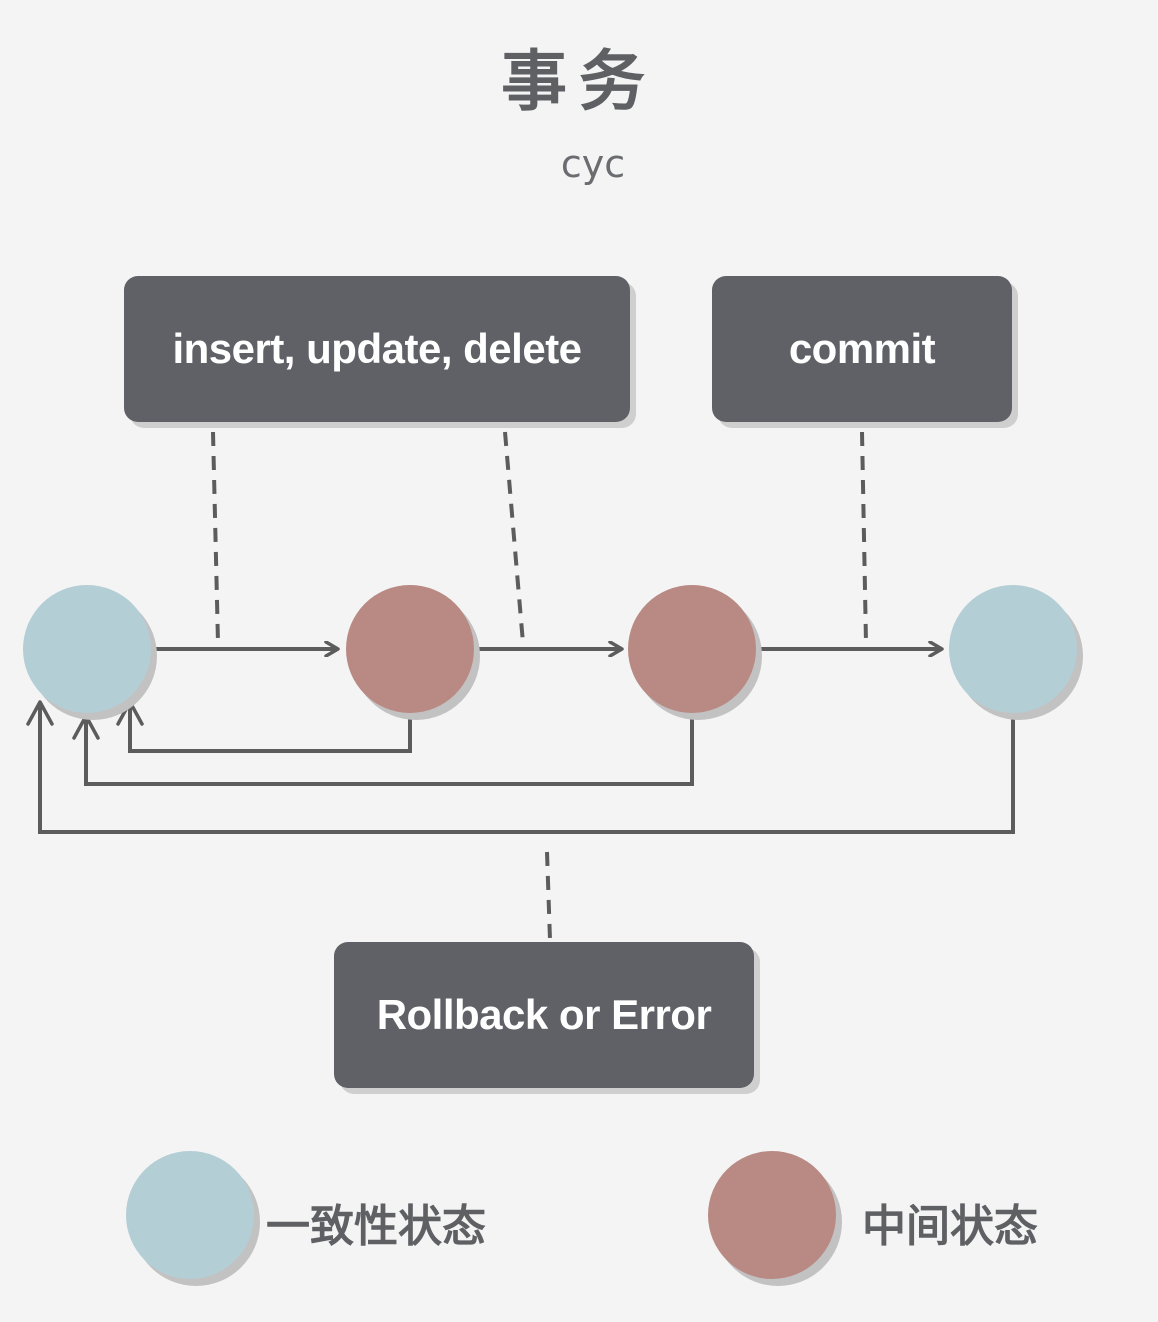  What do you see at coordinates (864, 537) in the screenshot?
I see `dashed-connector-commit` at bounding box center [864, 537].